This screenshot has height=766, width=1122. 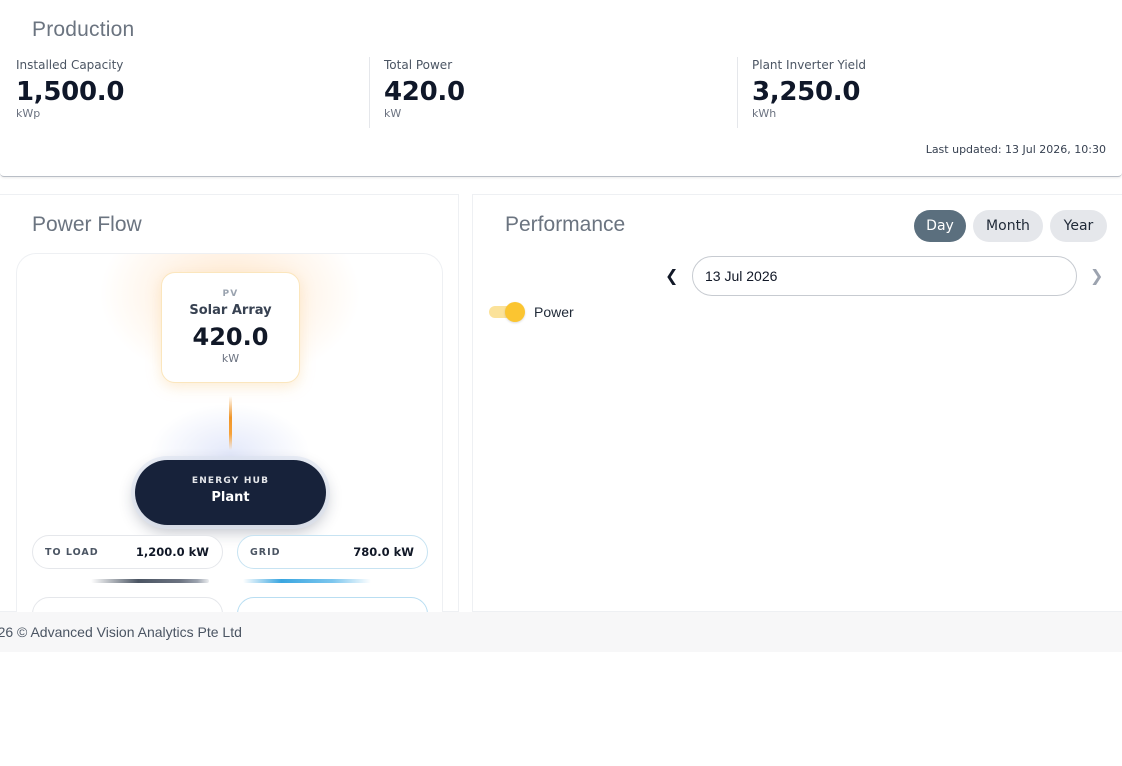 What do you see at coordinates (884, 276) in the screenshot?
I see `date-input: 13 Jul 2026` at bounding box center [884, 276].